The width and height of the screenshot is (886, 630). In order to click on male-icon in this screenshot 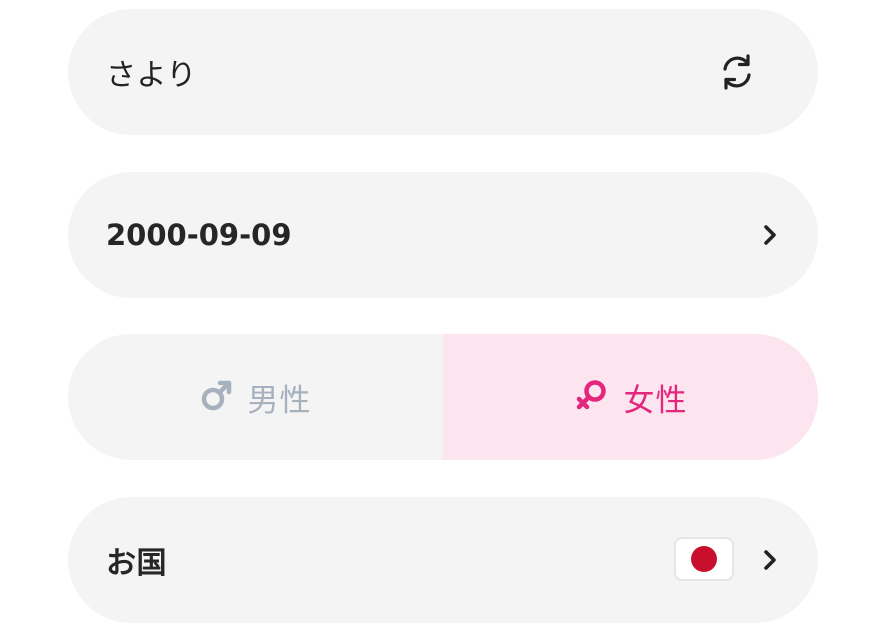, I will do `click(217, 397)`.